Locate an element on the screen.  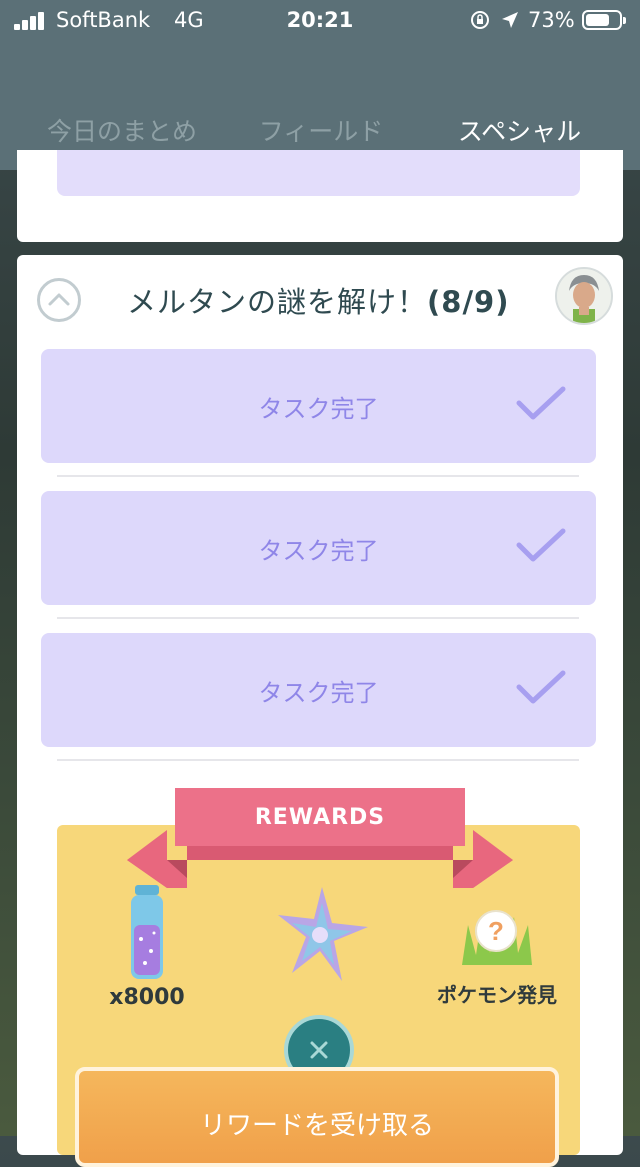
quest-progress: (8/9) is located at coordinates (468, 302).